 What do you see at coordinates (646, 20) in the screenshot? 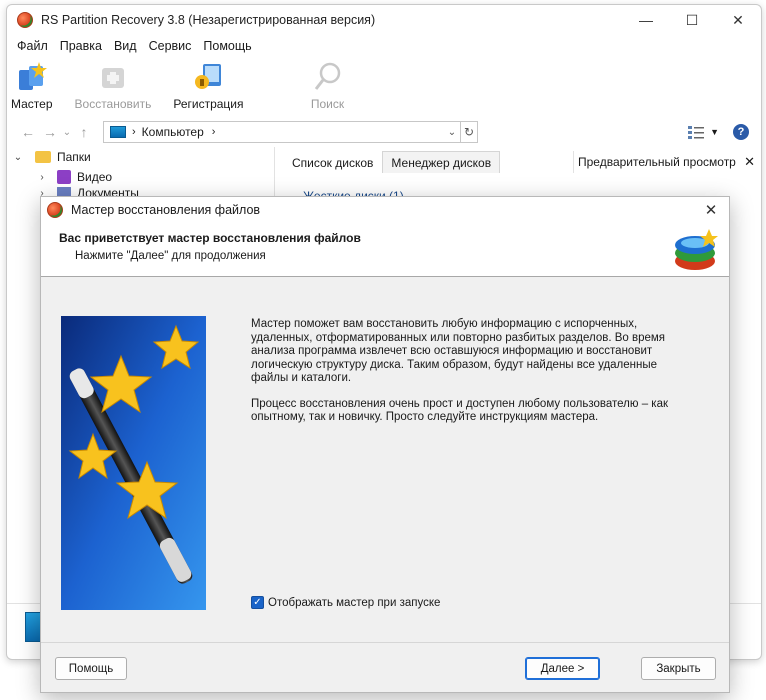
I see `minimize-button: —` at bounding box center [646, 20].